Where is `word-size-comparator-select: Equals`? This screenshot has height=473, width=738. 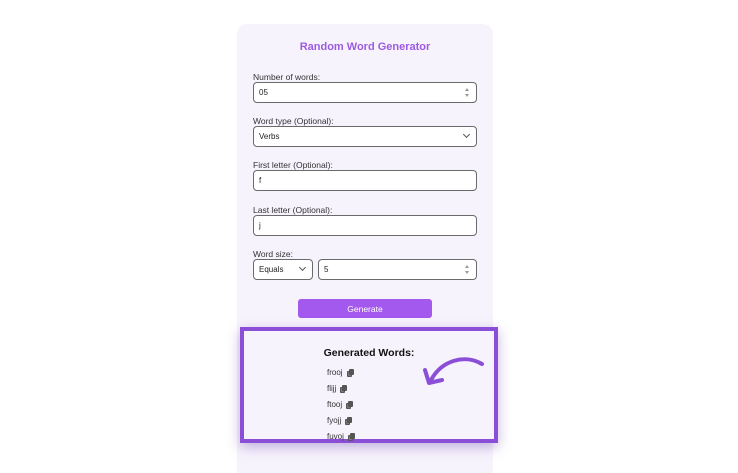 word-size-comparator-select: Equals is located at coordinates (283, 269).